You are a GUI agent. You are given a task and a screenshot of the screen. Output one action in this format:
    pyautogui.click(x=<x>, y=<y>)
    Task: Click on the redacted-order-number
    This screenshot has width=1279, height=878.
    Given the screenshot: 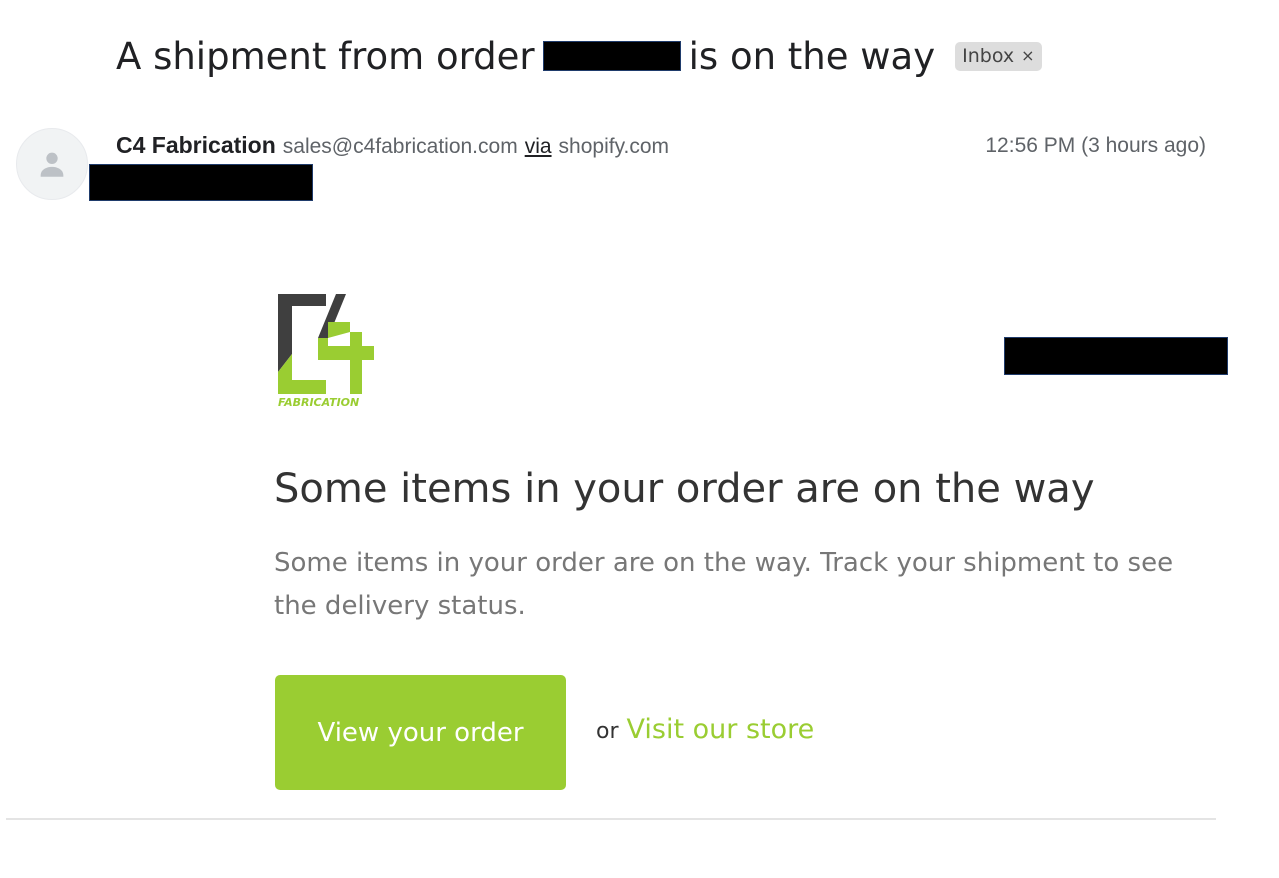 What is the action you would take?
    pyautogui.click(x=611, y=56)
    